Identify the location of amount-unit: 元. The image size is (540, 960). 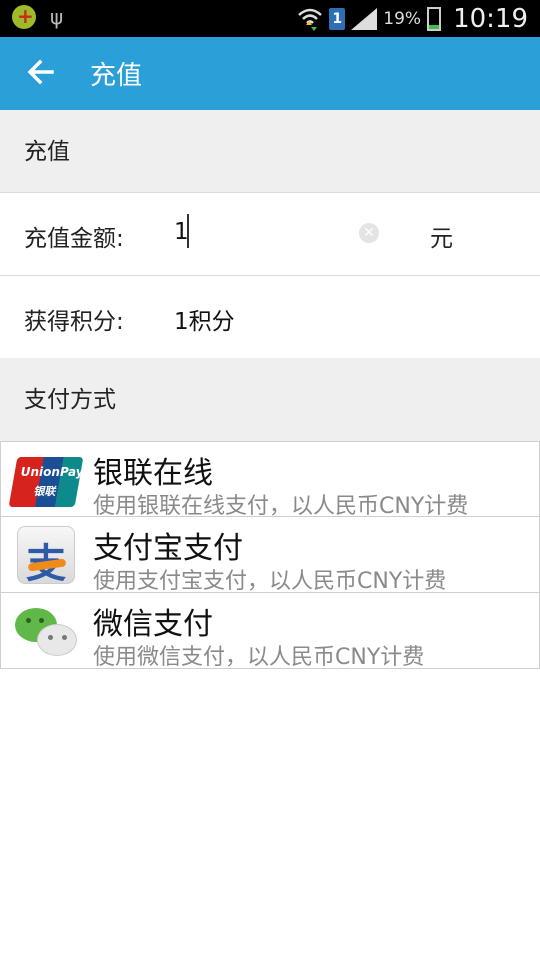
(441, 239).